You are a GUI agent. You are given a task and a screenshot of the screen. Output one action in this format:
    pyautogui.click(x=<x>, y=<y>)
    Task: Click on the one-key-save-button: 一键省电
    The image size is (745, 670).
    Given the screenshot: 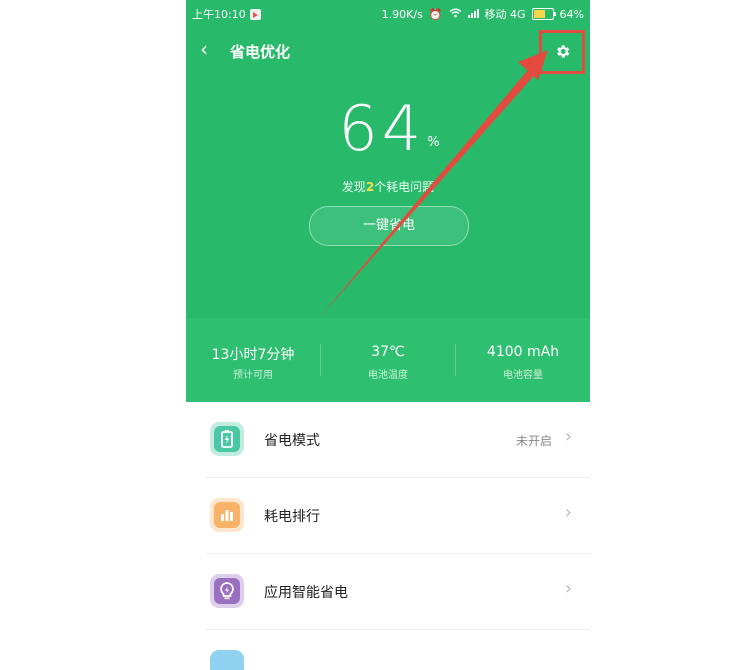 What is the action you would take?
    pyautogui.click(x=389, y=226)
    